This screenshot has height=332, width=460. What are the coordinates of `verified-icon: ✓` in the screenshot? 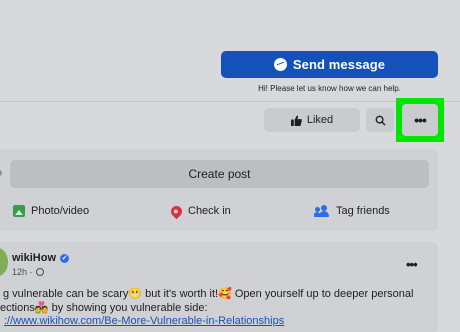 It's located at (65, 258).